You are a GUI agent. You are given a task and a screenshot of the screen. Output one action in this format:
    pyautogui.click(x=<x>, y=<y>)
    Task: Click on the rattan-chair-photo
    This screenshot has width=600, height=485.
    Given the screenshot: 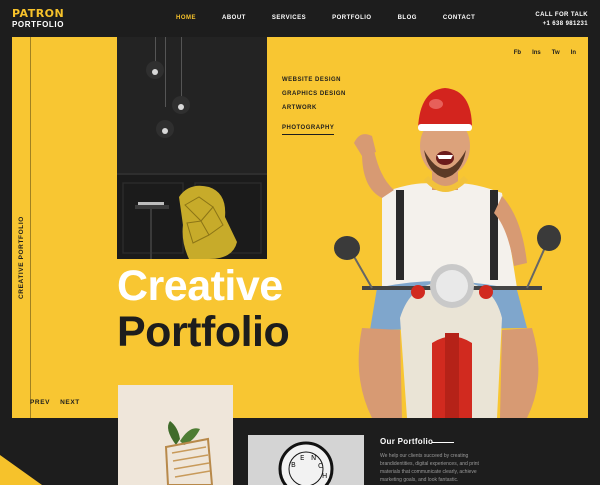 What is the action you would take?
    pyautogui.click(x=175, y=435)
    